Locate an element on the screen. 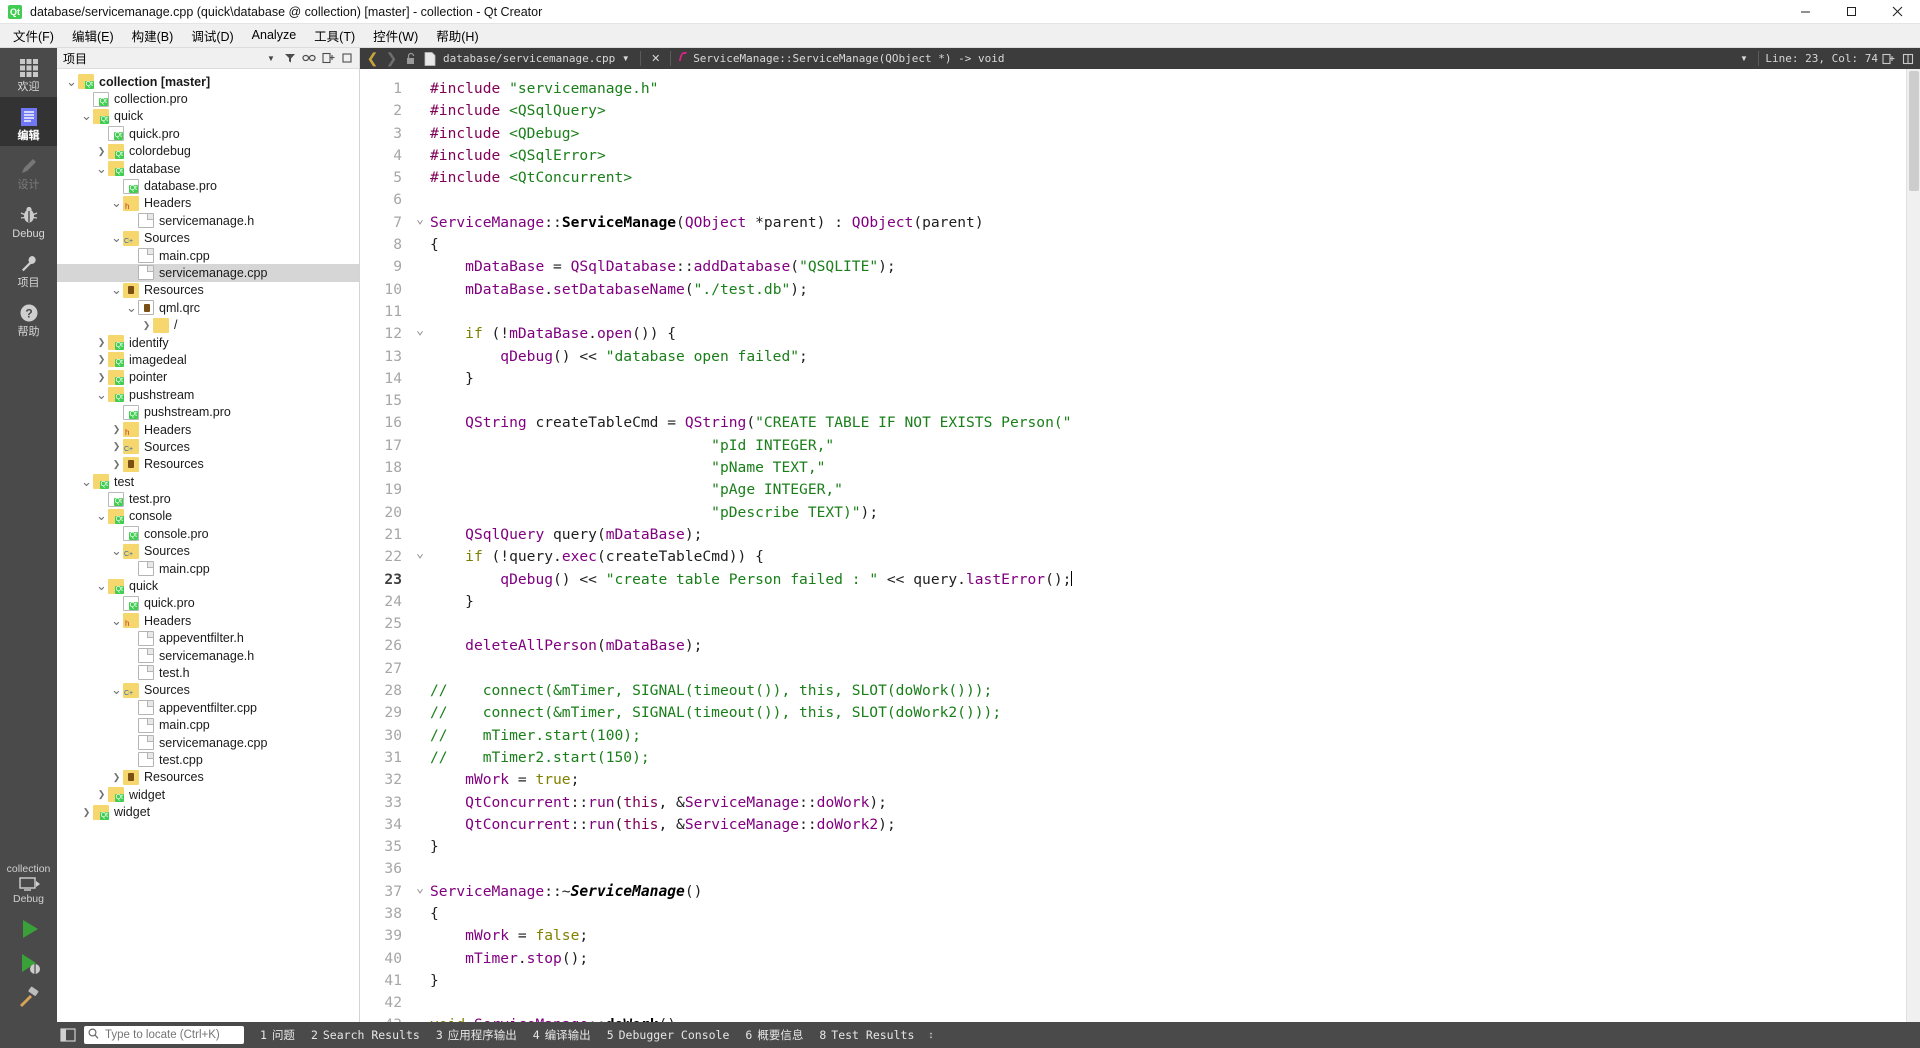 The image size is (1920, 1048). tree-item: appeventfilter.cpp is located at coordinates (208, 707).